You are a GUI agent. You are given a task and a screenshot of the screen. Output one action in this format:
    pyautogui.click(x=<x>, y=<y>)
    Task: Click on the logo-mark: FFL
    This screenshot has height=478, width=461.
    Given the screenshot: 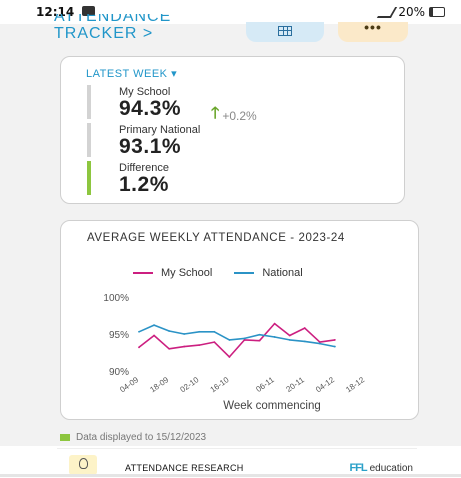 What is the action you would take?
    pyautogui.click(x=358, y=468)
    